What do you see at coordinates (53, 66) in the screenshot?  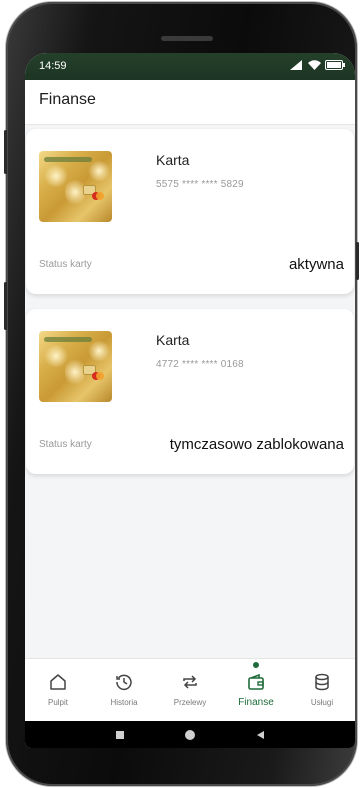 I see `status-time: 14:59` at bounding box center [53, 66].